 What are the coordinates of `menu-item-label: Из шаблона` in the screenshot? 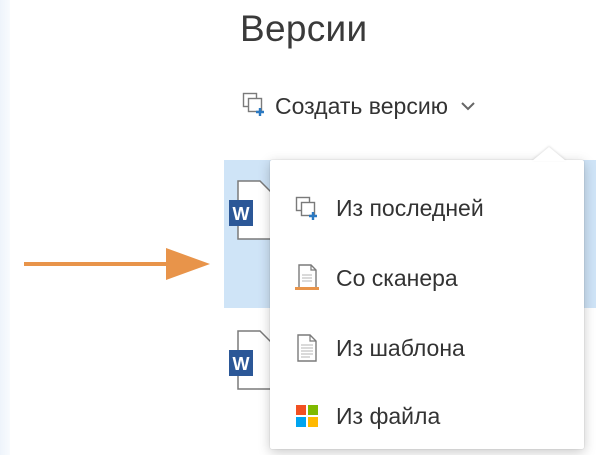 It's located at (400, 347).